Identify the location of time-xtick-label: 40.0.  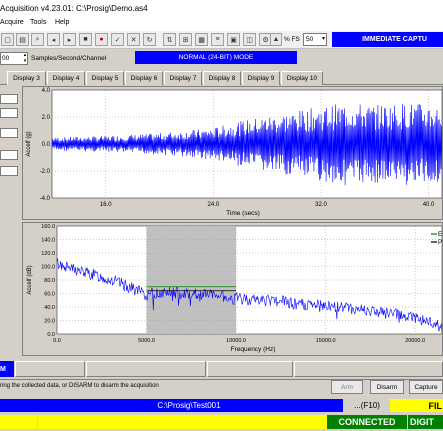
(429, 205).